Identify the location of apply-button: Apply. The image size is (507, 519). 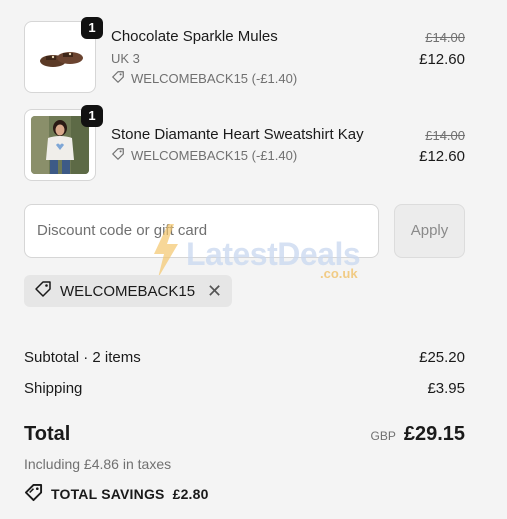
(429, 231).